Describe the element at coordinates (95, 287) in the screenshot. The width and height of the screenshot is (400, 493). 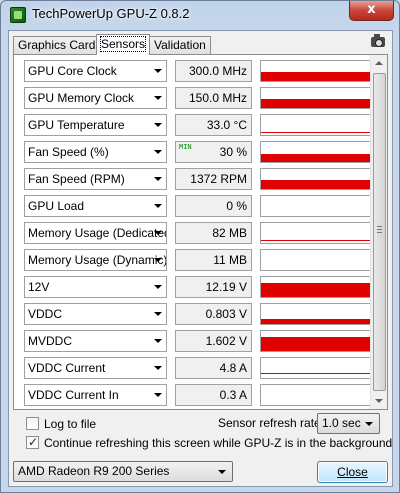
I see `sensor-name-dropdown: 12V` at that location.